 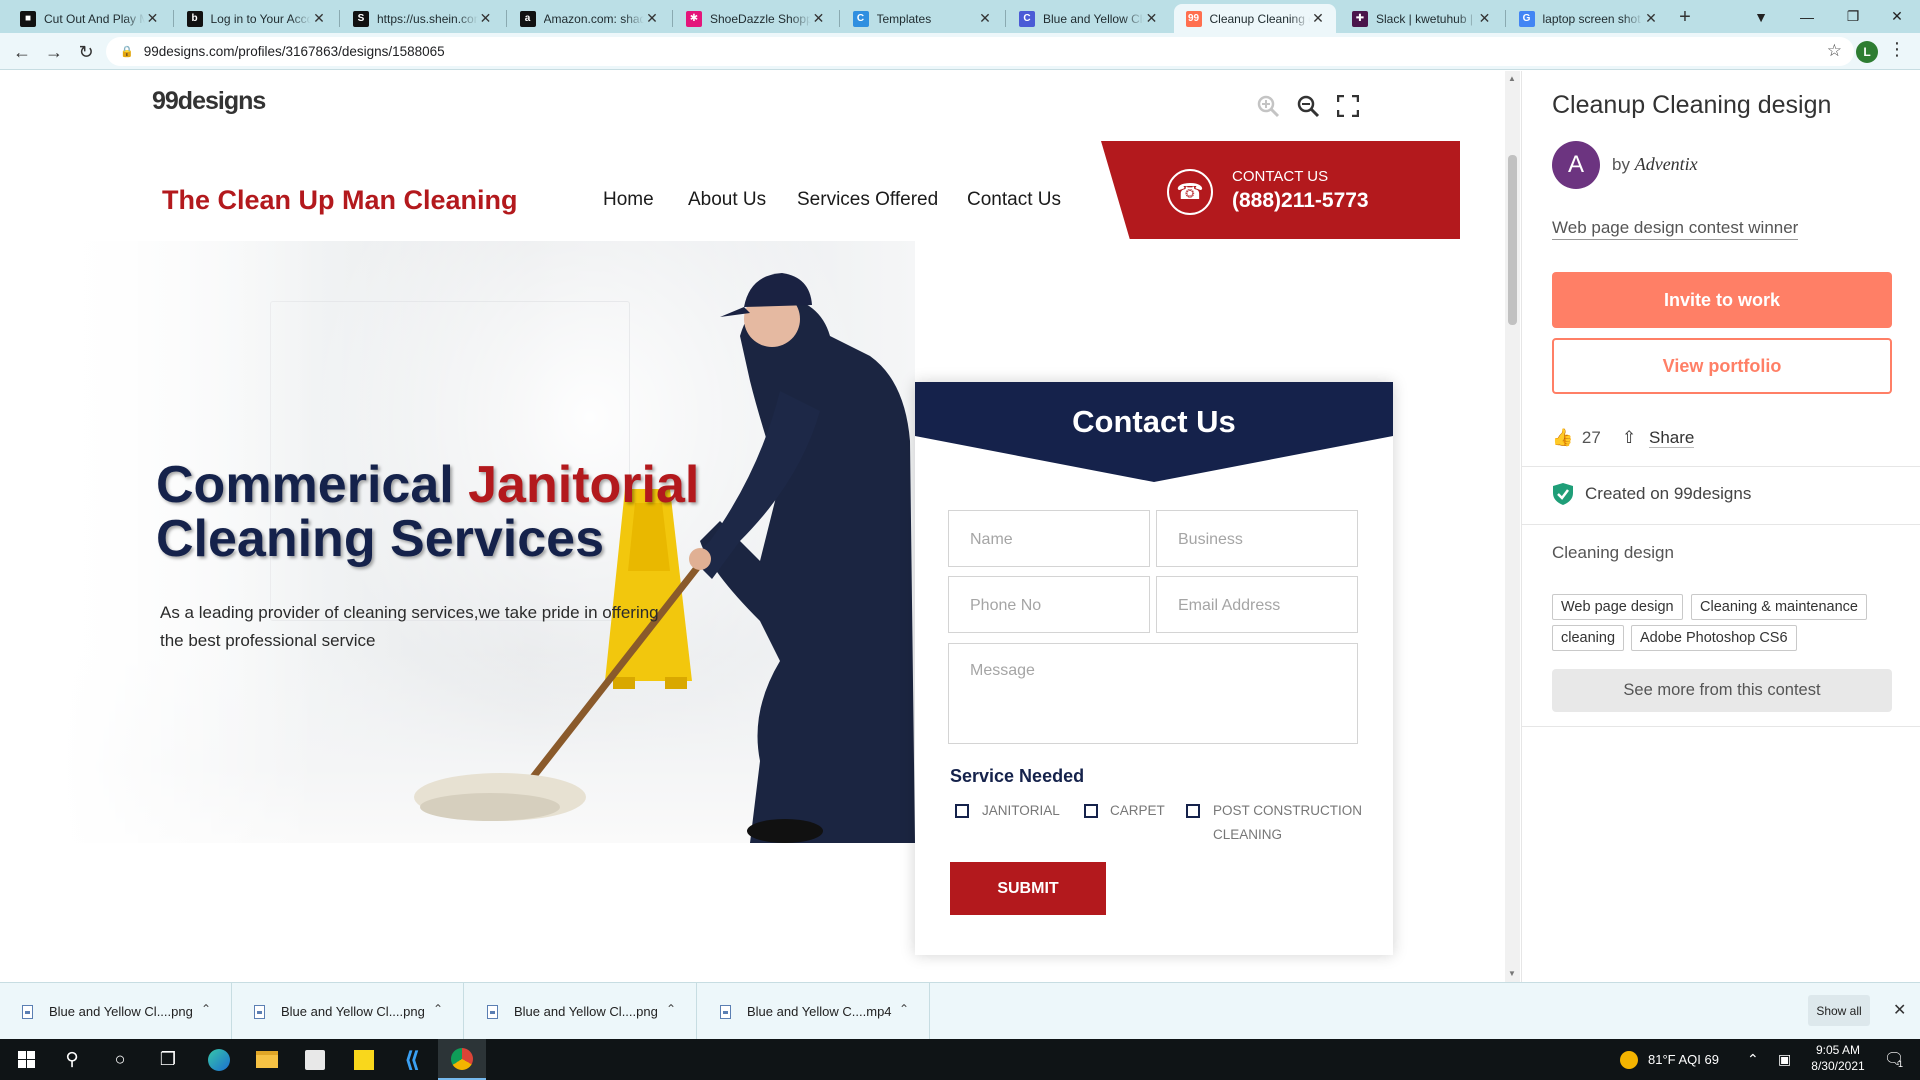 I want to click on chrome-icon, so click(x=462, y=1059).